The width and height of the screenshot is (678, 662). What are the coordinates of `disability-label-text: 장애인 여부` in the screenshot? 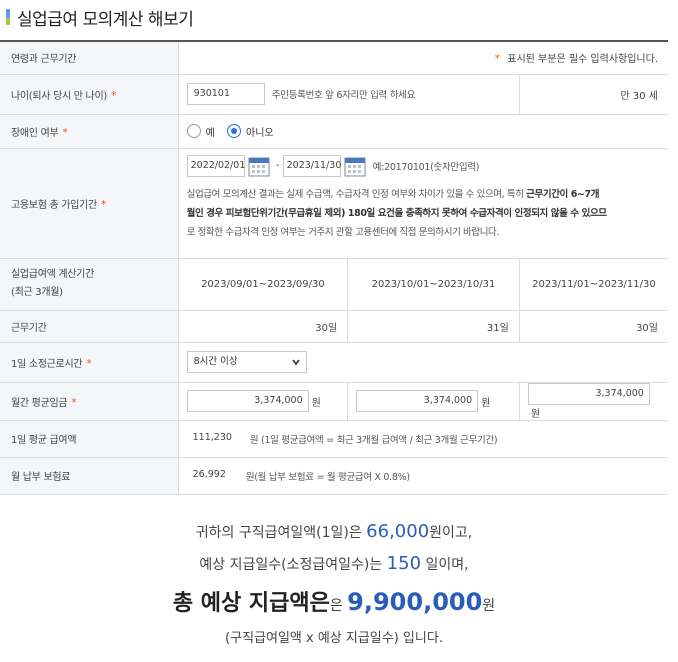 It's located at (35, 133).